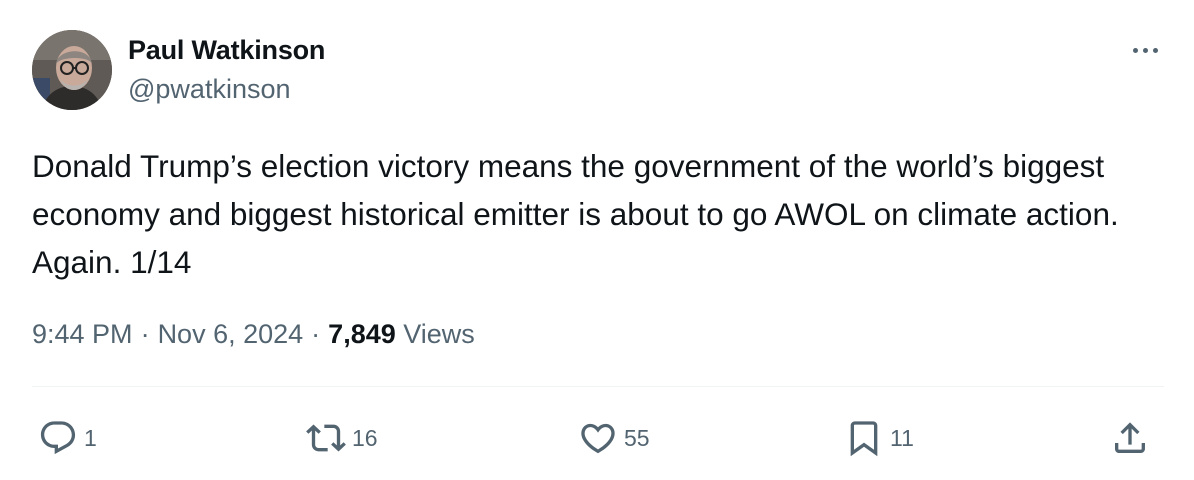  What do you see at coordinates (209, 89) in the screenshot?
I see `author-handle: @pwatkinson` at bounding box center [209, 89].